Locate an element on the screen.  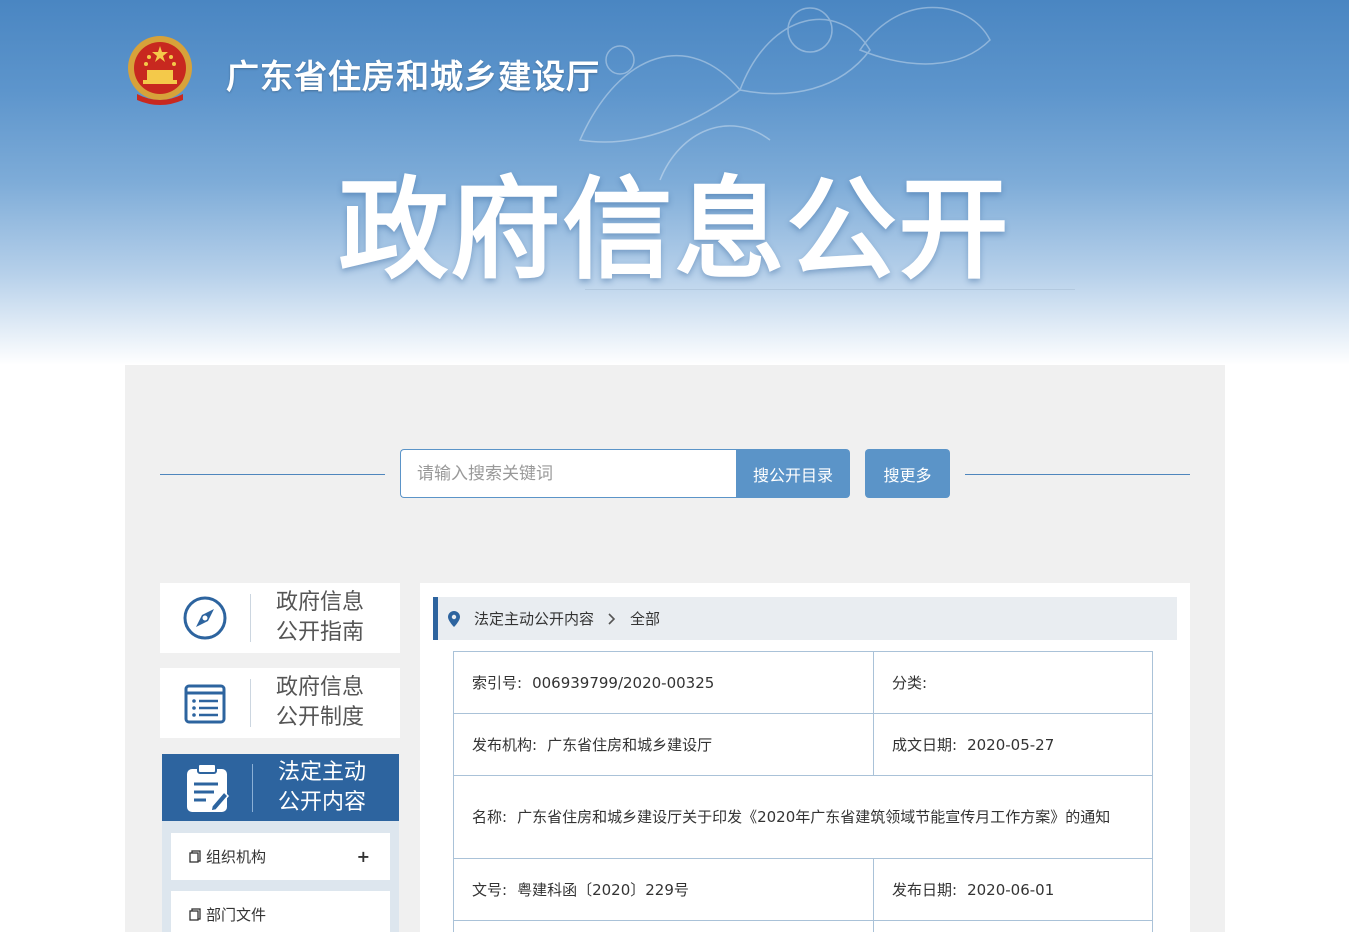
page-title: 政府信息公开 is located at coordinates (674, 230).